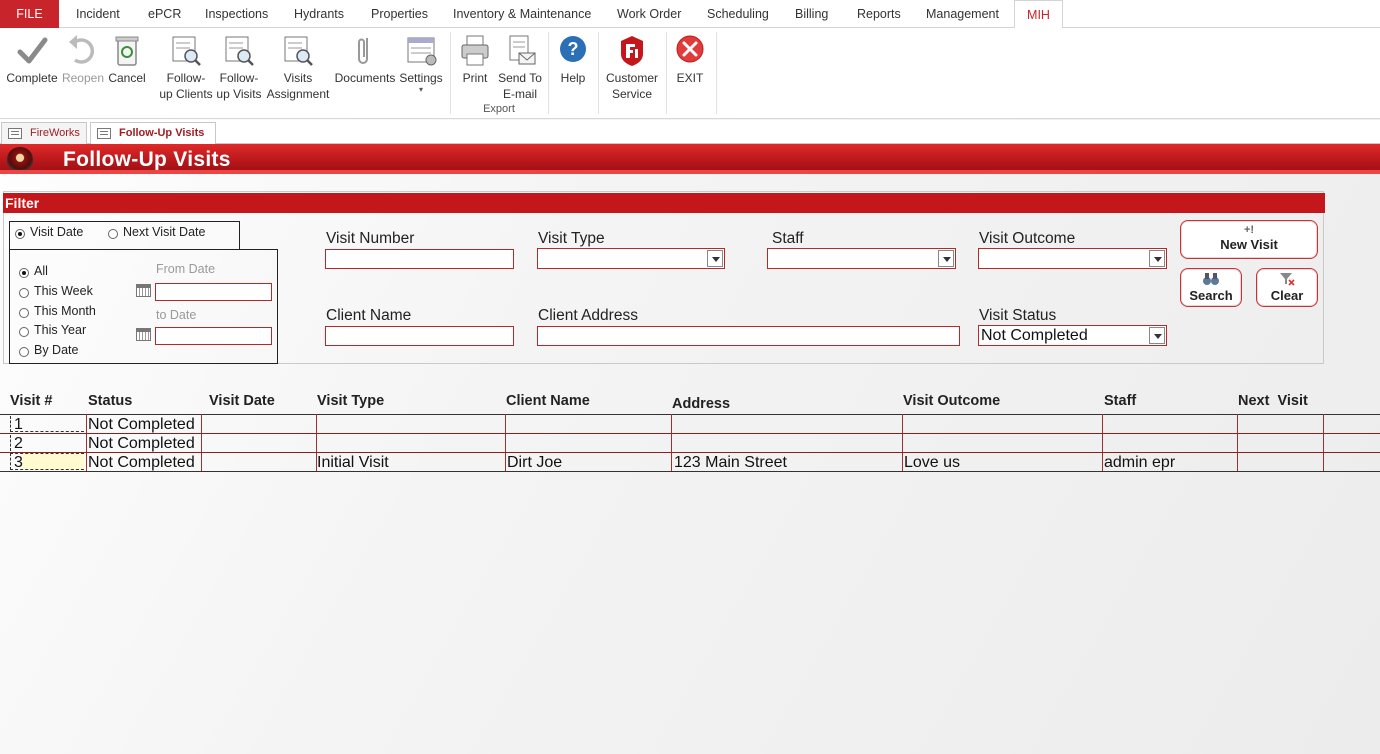 Image resolution: width=1380 pixels, height=754 pixels. I want to click on settings-button: Settings ▾, so click(421, 63).